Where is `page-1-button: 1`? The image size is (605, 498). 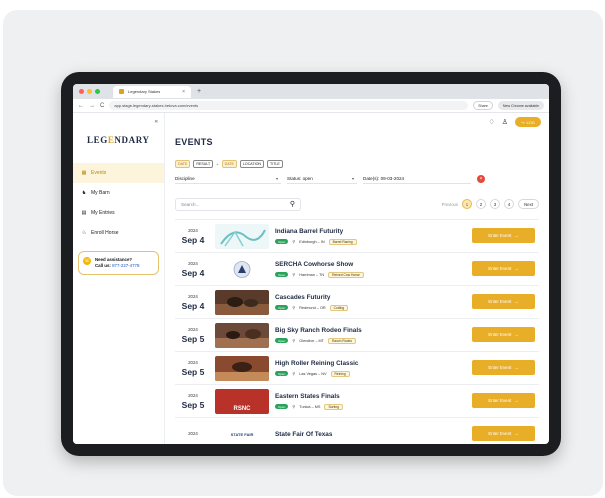
page-1-button: 1 is located at coordinates (466, 204).